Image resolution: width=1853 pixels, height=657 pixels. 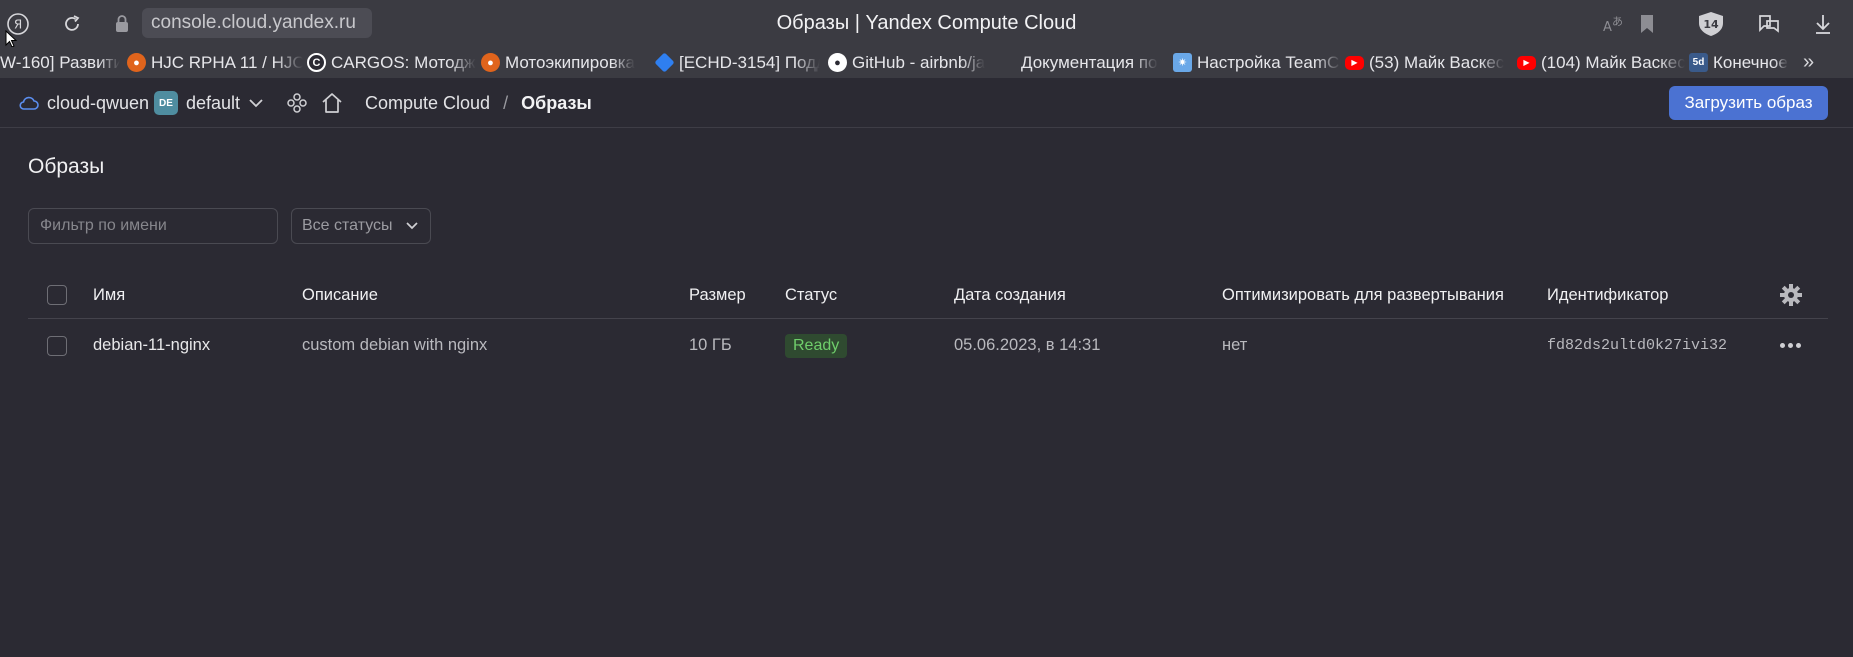 What do you see at coordinates (710, 345) in the screenshot?
I see `image-size: 10 ГБ` at bounding box center [710, 345].